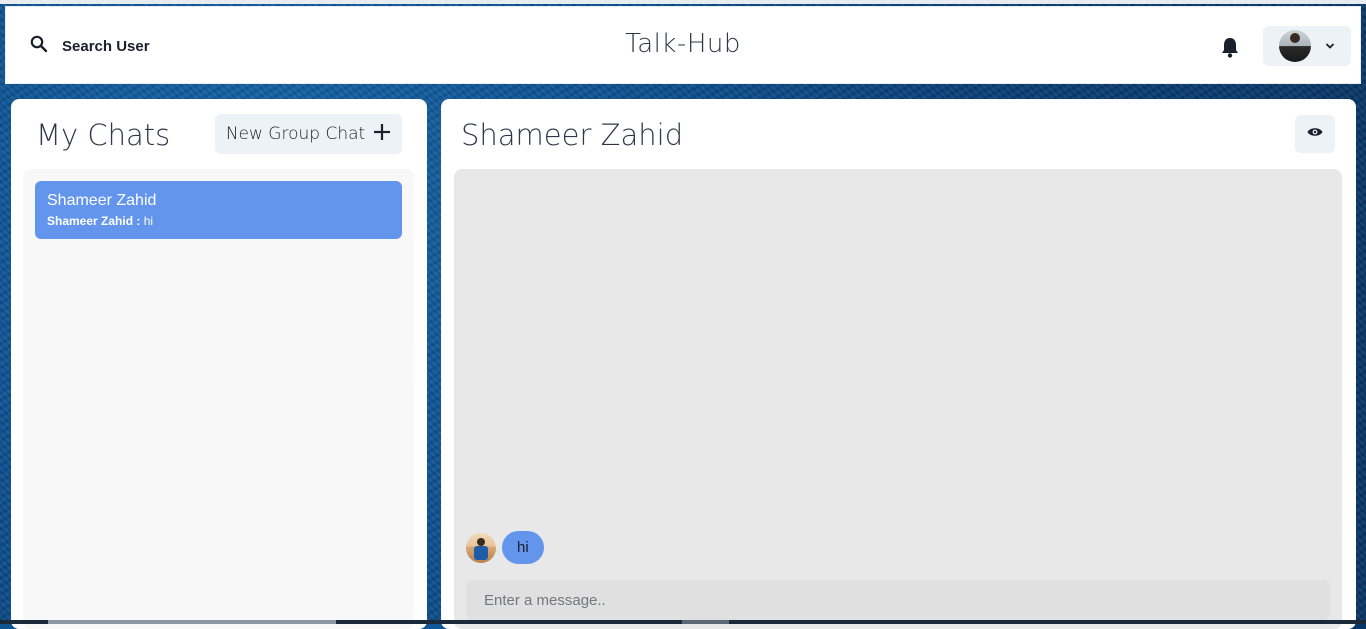  I want to click on profile-menu-button, so click(1307, 46).